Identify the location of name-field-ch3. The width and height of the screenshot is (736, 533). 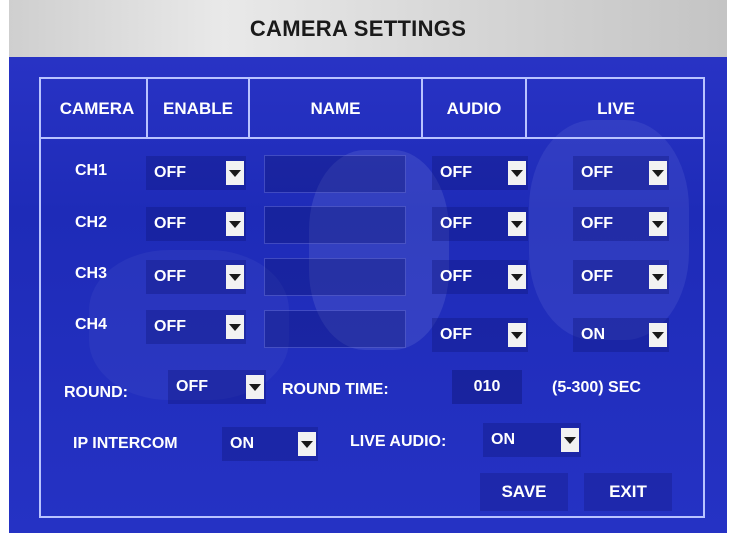
(335, 277).